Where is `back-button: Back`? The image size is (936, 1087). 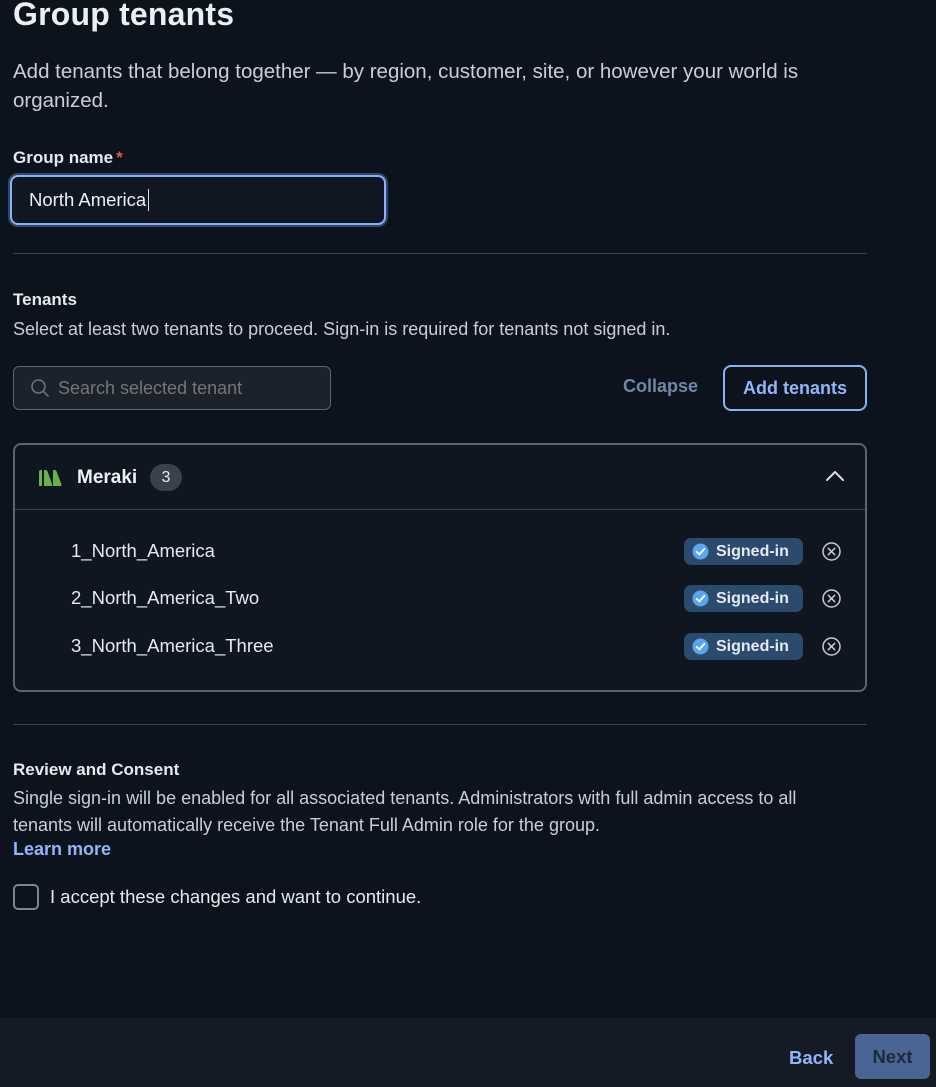 back-button: Back is located at coordinates (811, 1058).